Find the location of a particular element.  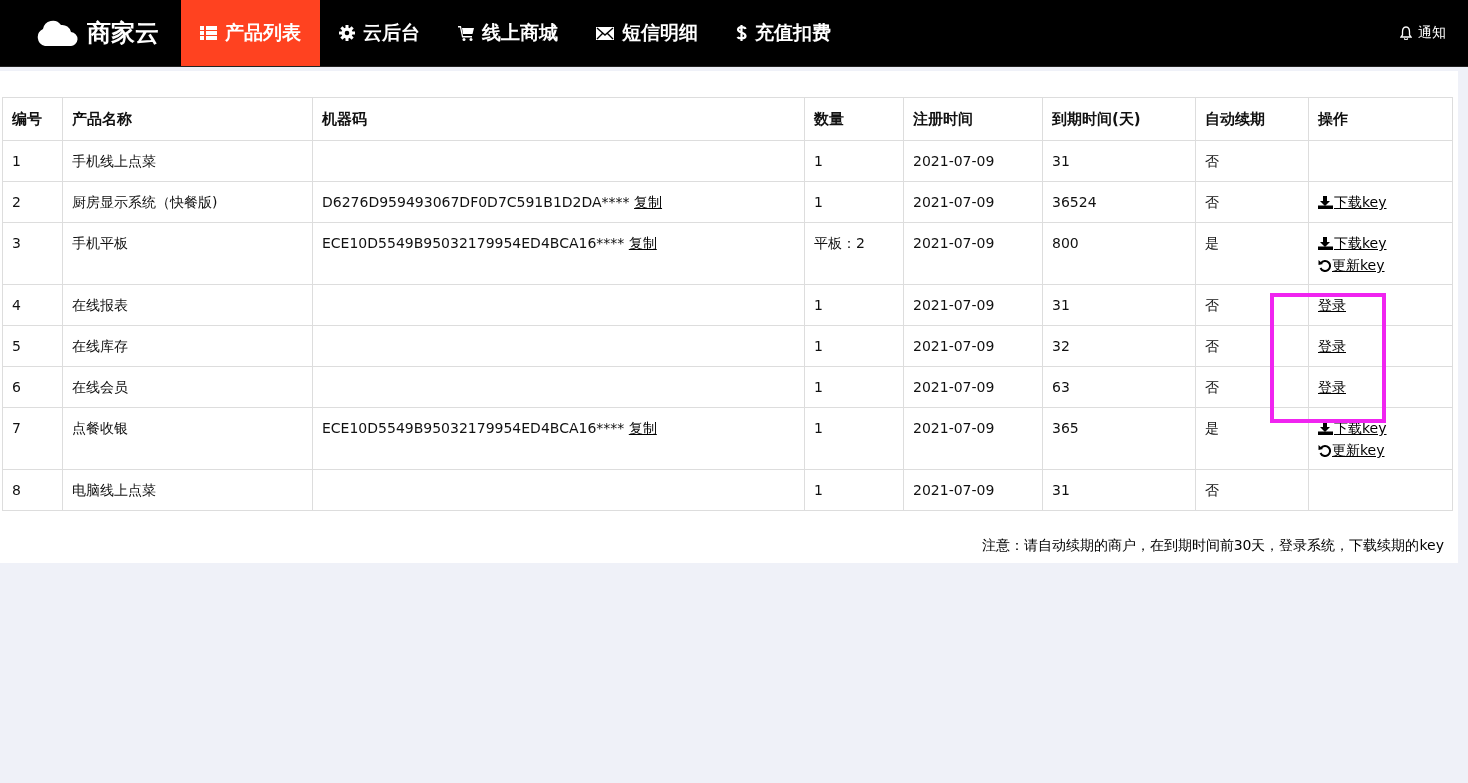

column-header: 编号 is located at coordinates (32, 119).